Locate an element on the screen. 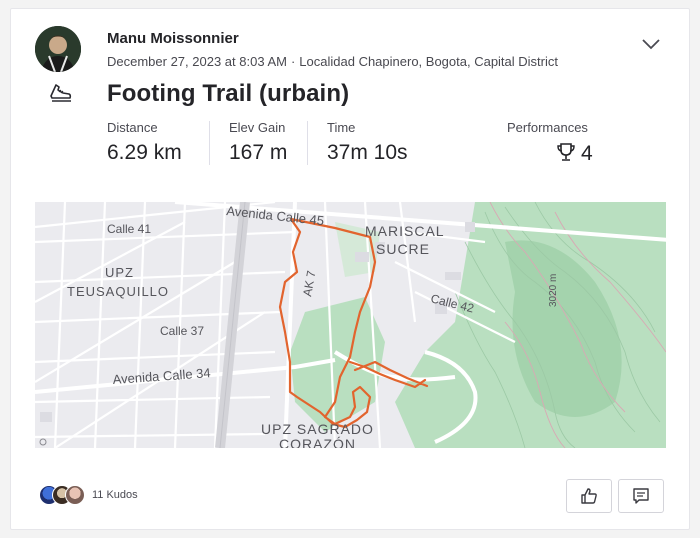 Image resolution: width=700 pixels, height=538 pixels. stat-label: Performances is located at coordinates (547, 127).